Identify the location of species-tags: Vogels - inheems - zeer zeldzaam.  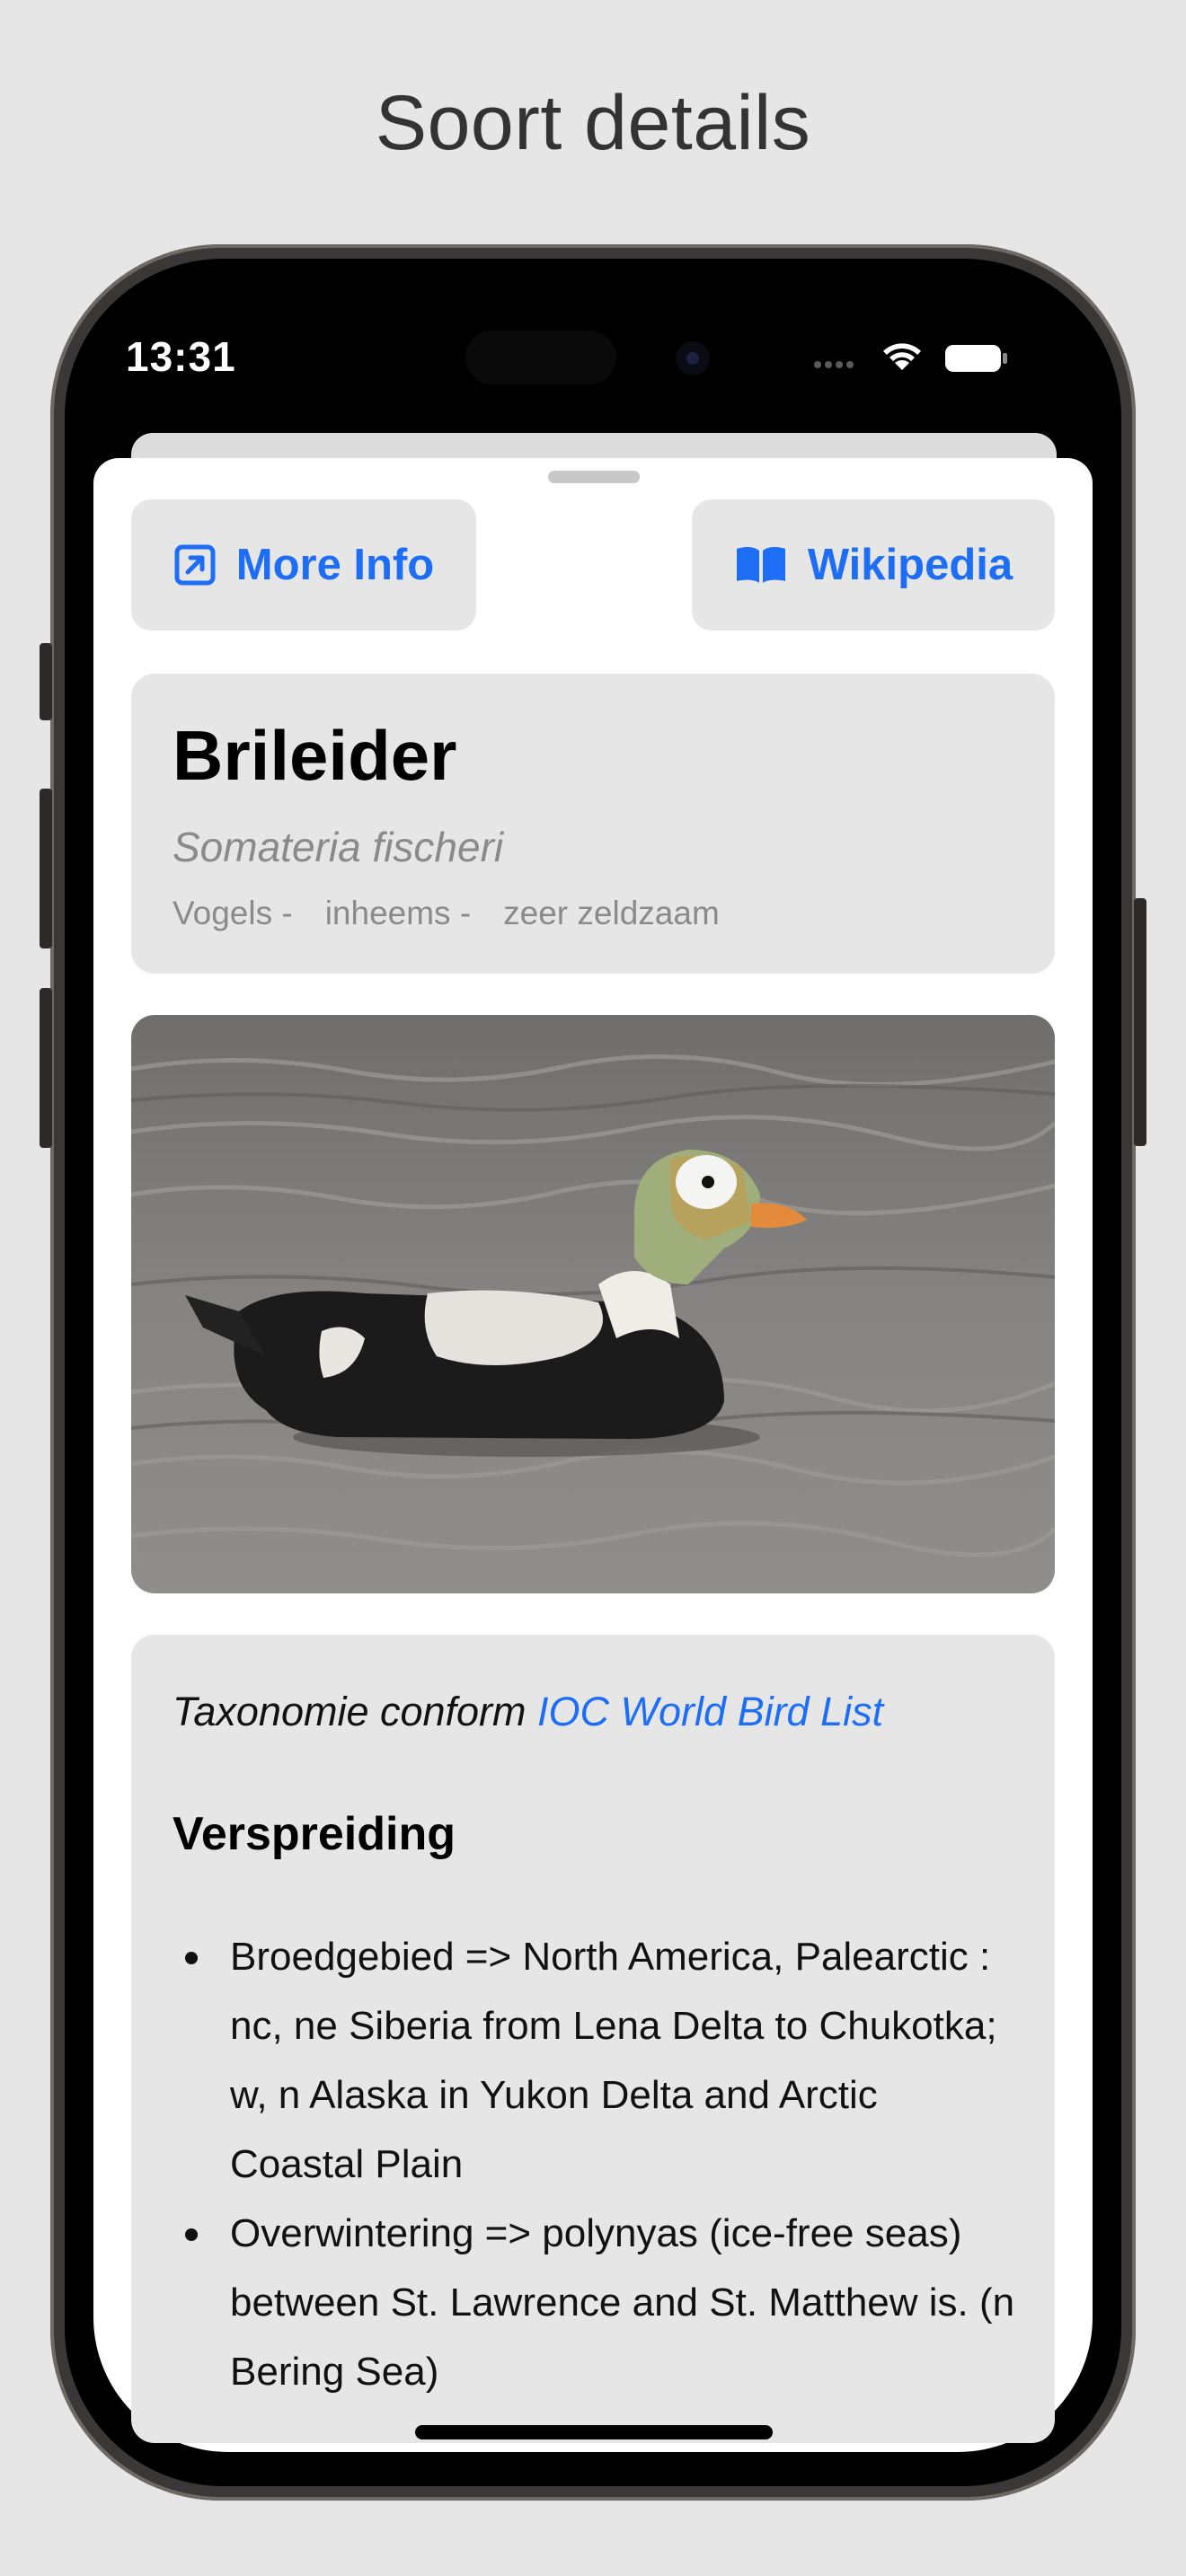
(446, 913).